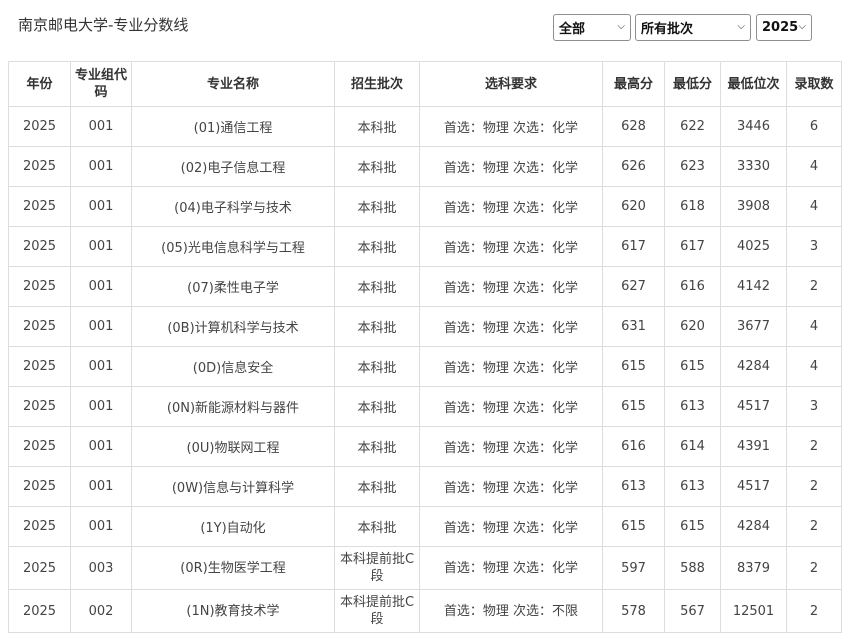 This screenshot has height=639, width=849. I want to click on batch-select: 所有批次 ⌵, so click(693, 27).